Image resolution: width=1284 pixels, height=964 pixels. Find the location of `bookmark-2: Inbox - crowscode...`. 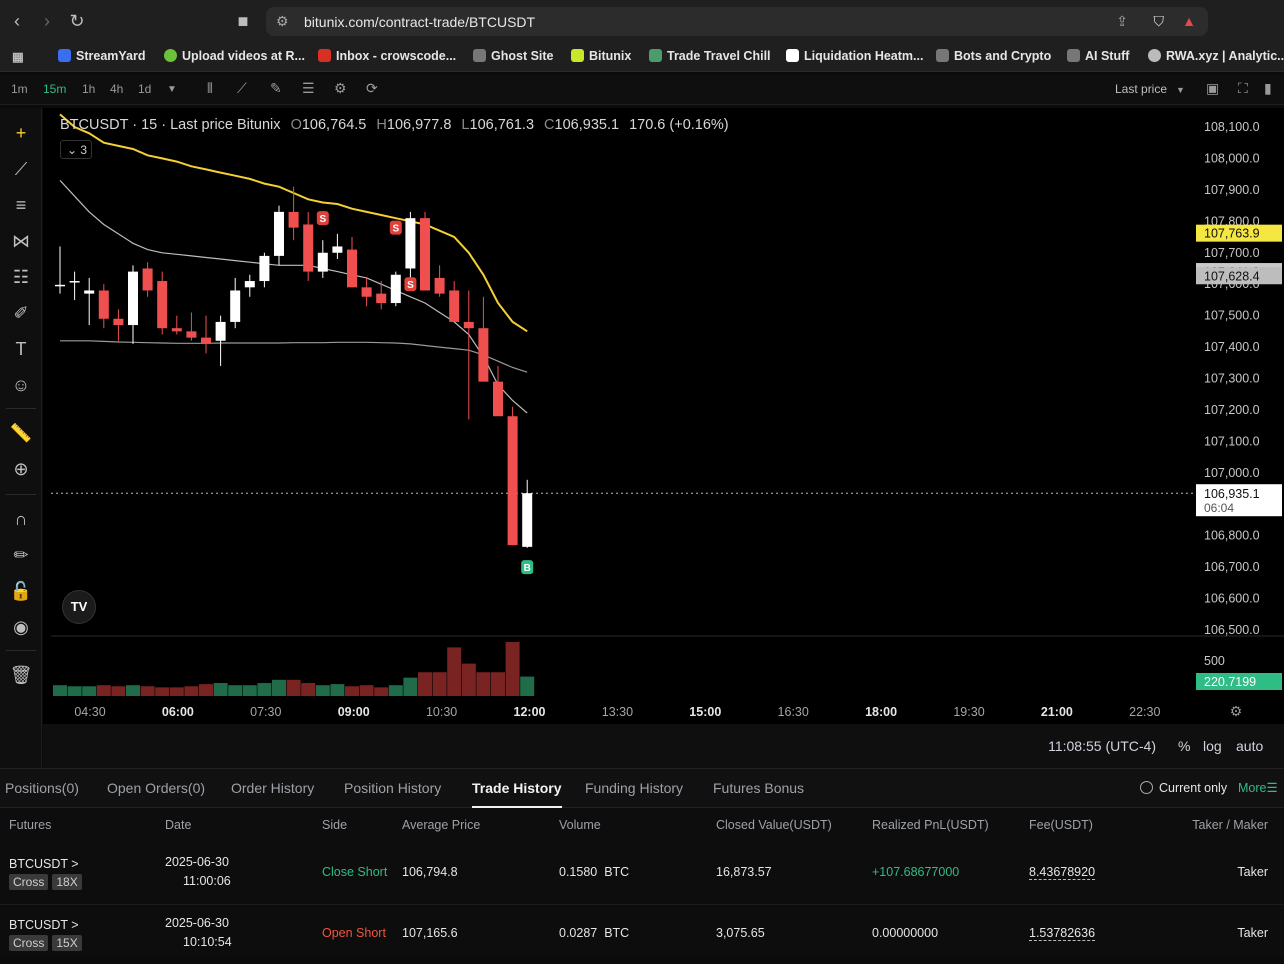

bookmark-2: Inbox - crowscode... is located at coordinates (387, 56).